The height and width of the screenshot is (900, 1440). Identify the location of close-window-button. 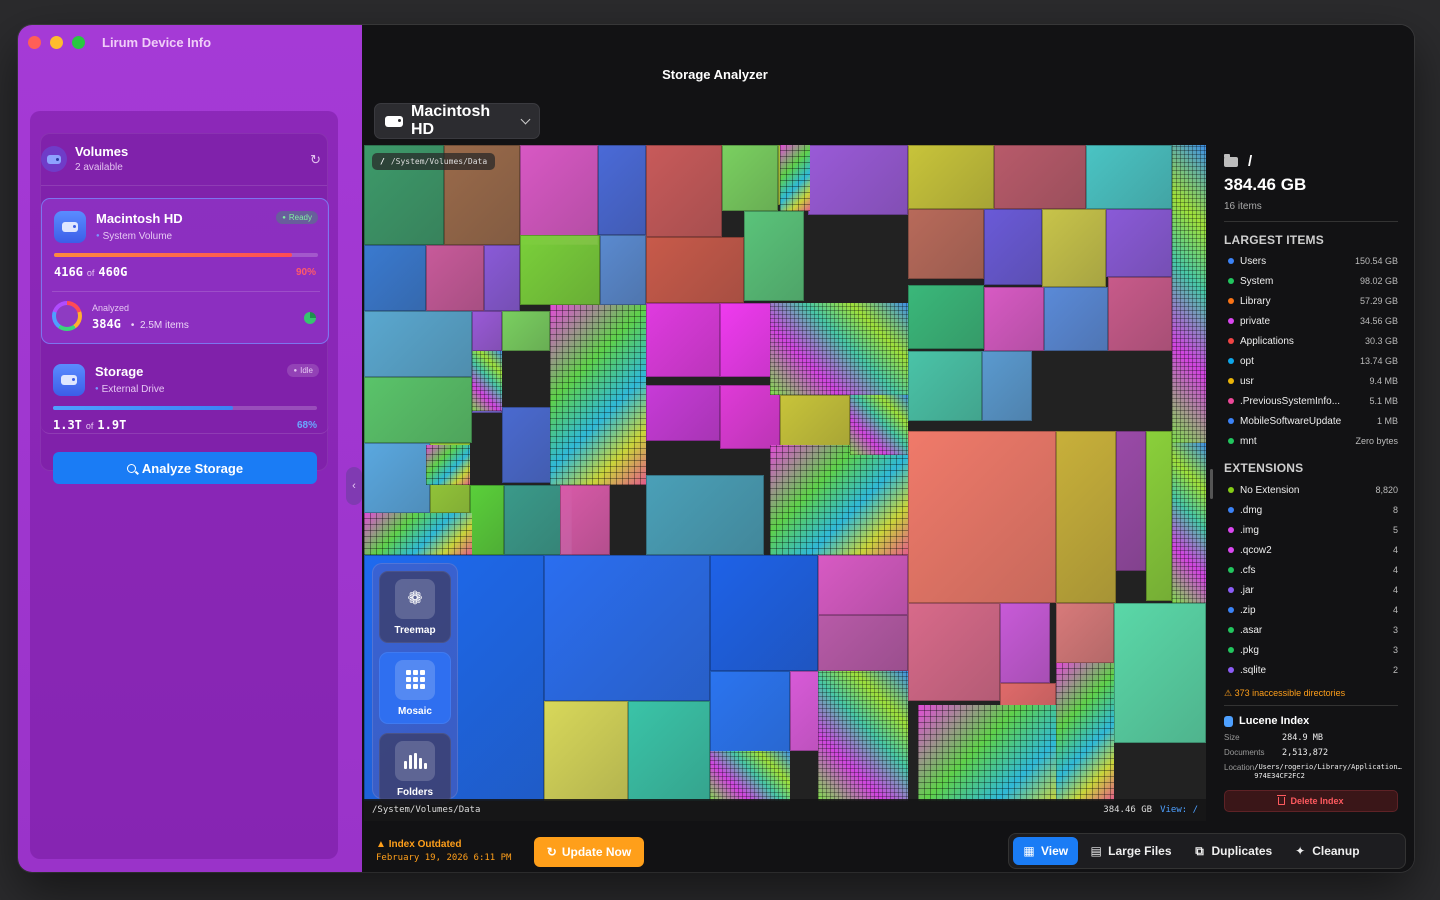
(34, 42).